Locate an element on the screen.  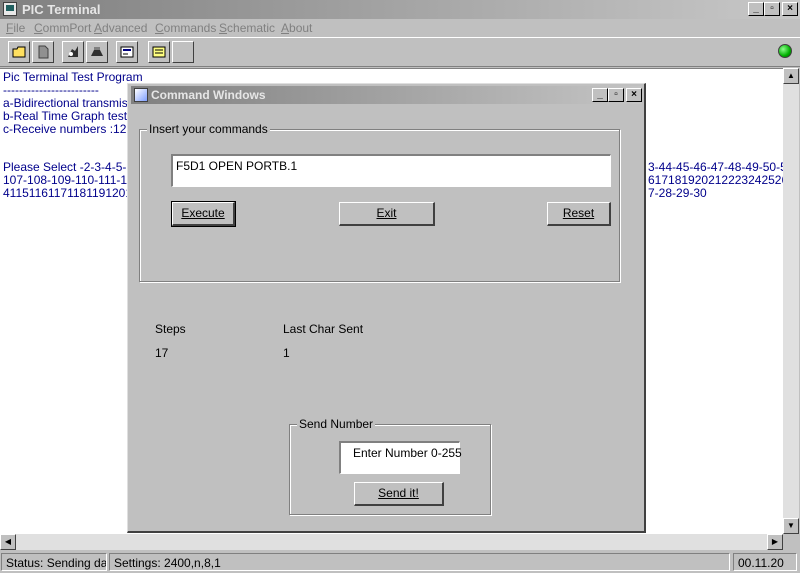
toolbar is located at coordinates (400, 52).